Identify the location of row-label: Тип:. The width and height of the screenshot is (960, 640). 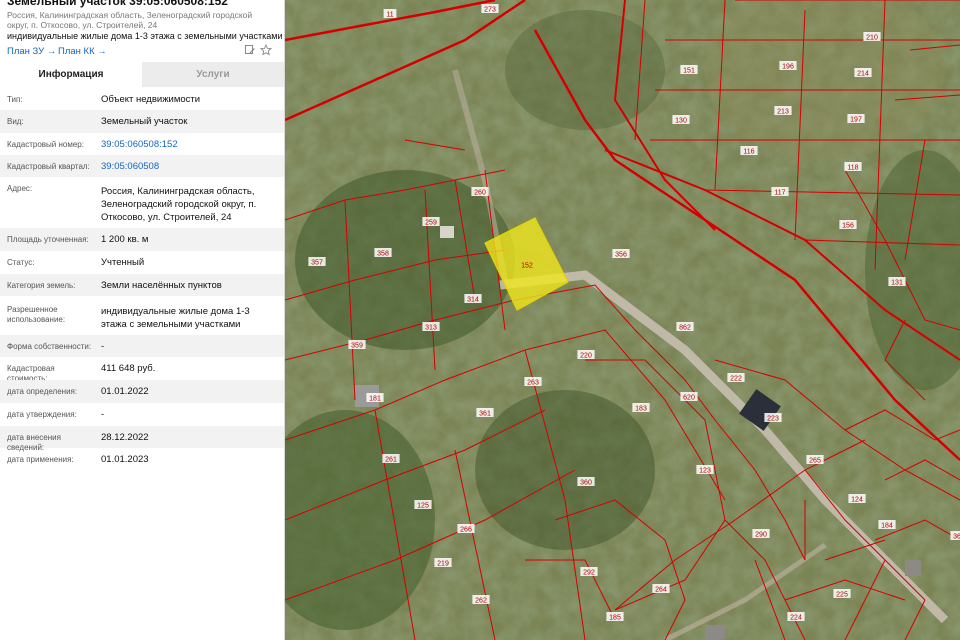
(15, 99).